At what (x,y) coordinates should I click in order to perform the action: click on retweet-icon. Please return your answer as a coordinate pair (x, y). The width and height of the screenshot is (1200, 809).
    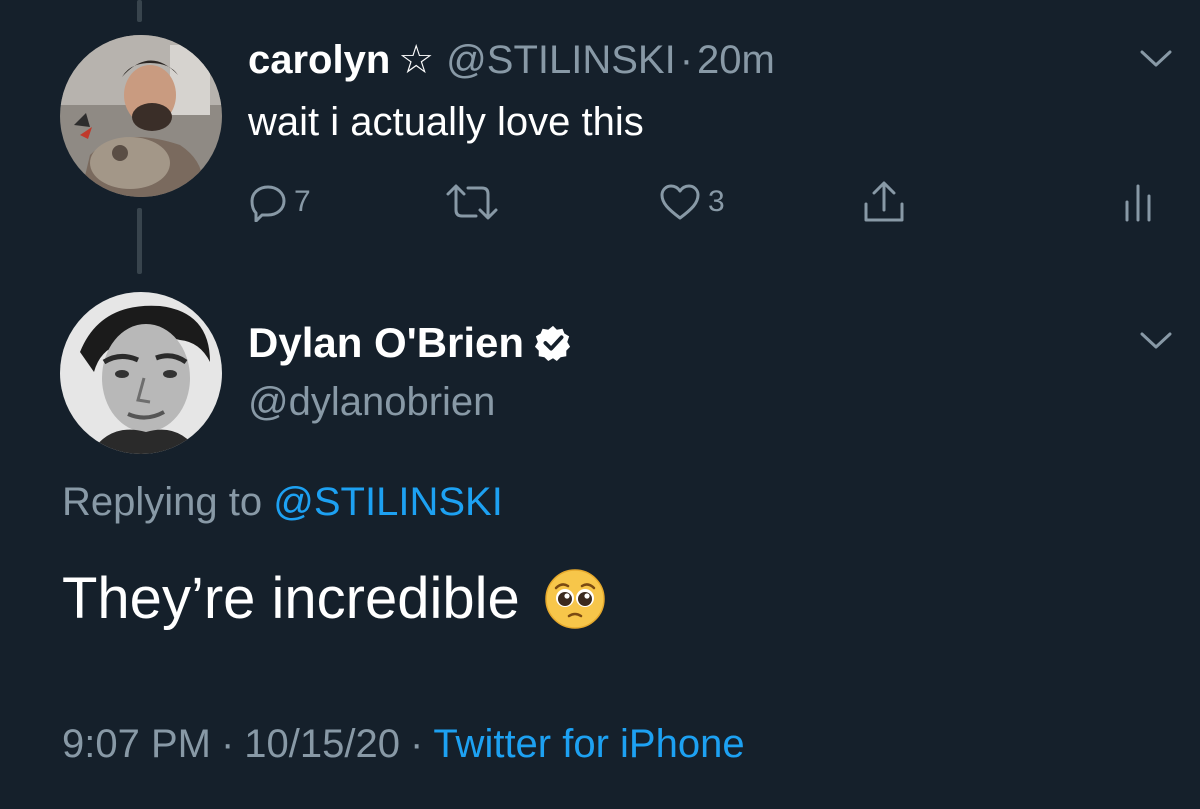
    Looking at the image, I should click on (472, 202).